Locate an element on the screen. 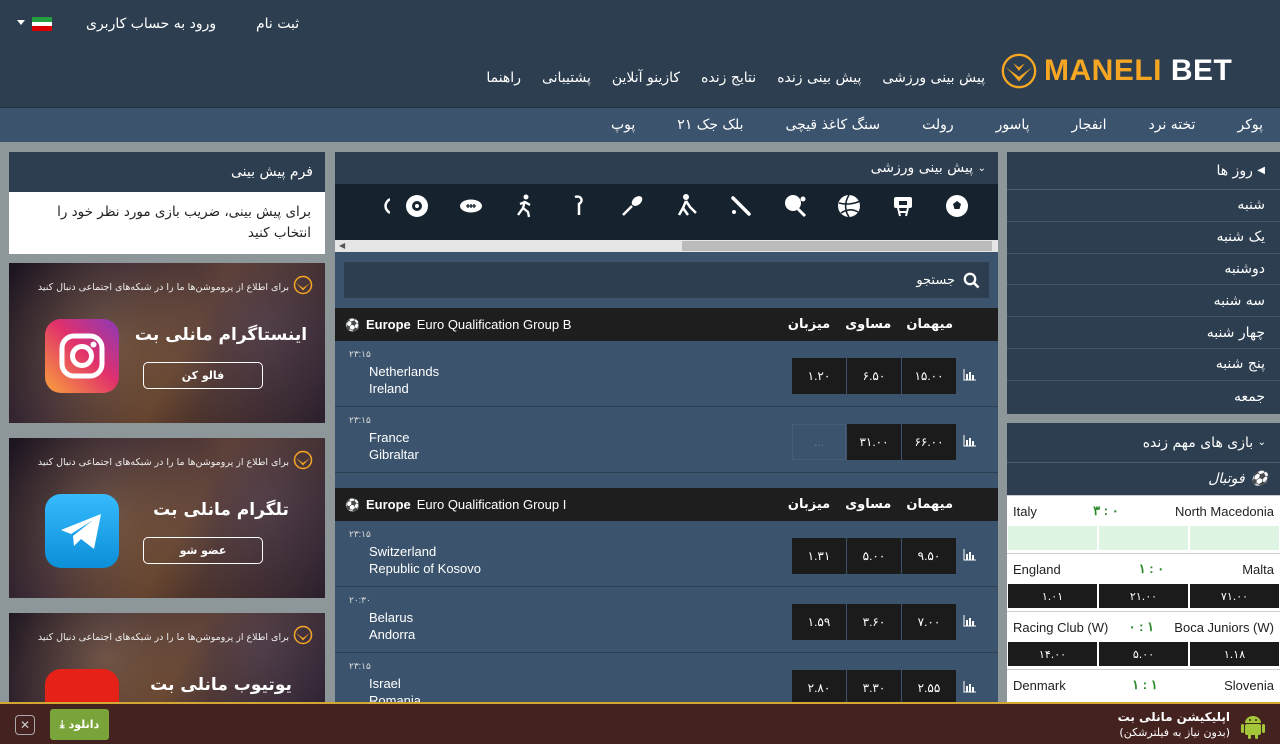  subnav-rock-paper-scissors: سنگ کاغذ قیچی is located at coordinates (833, 125).